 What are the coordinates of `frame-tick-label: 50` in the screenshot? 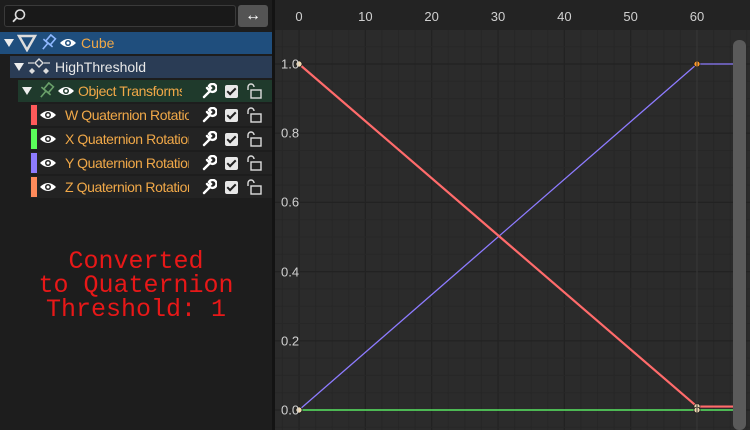 It's located at (630, 16).